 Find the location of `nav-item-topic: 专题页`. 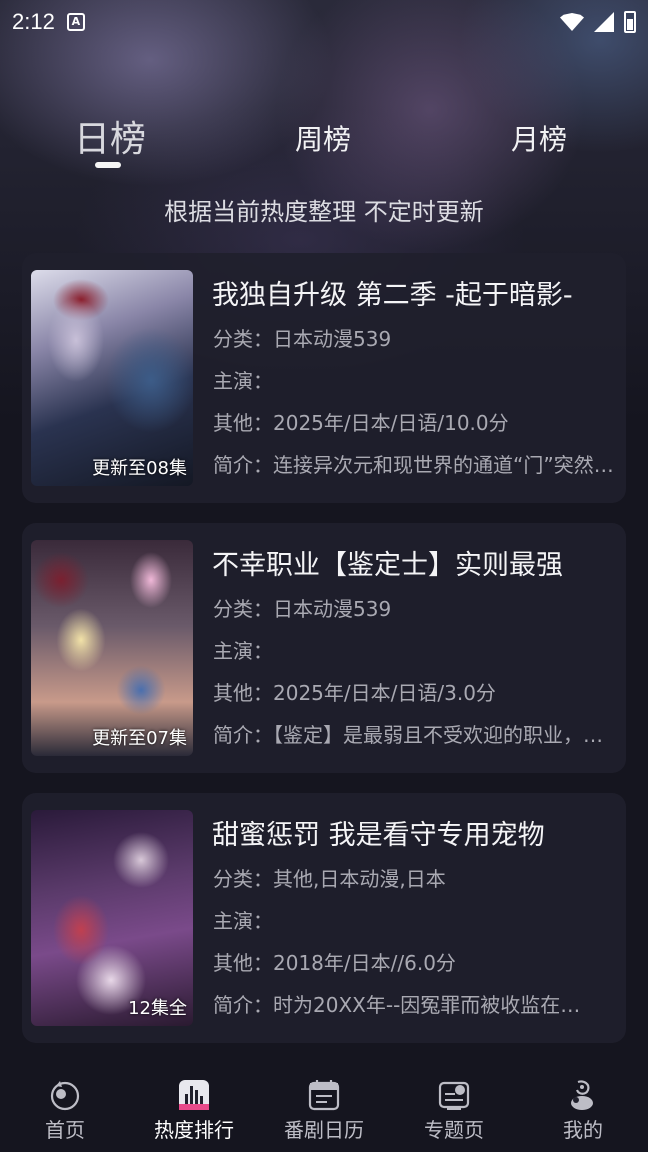

nav-item-topic: 专题页 is located at coordinates (454, 1104).